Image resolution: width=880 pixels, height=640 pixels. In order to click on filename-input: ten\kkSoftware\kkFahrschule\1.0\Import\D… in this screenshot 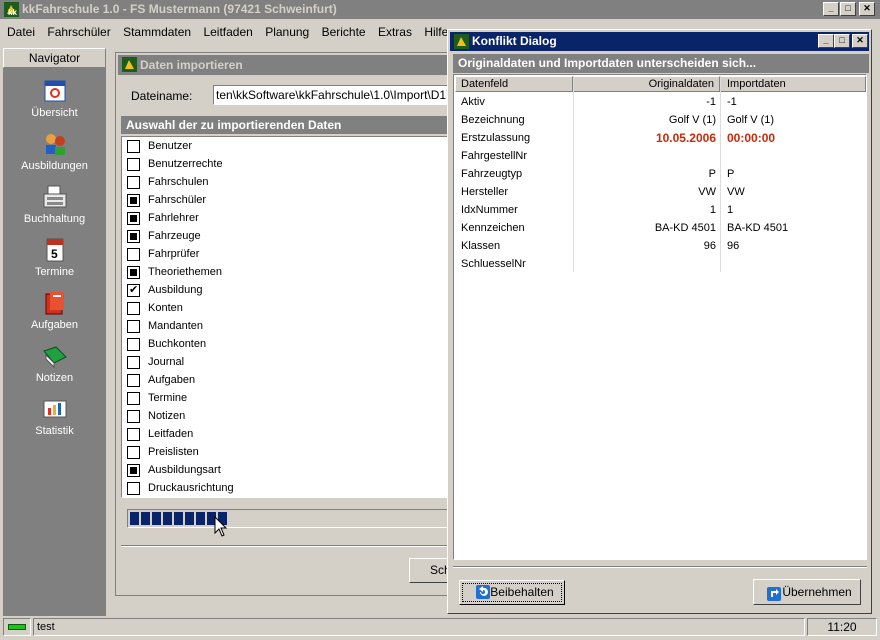, I will do `click(330, 95)`.